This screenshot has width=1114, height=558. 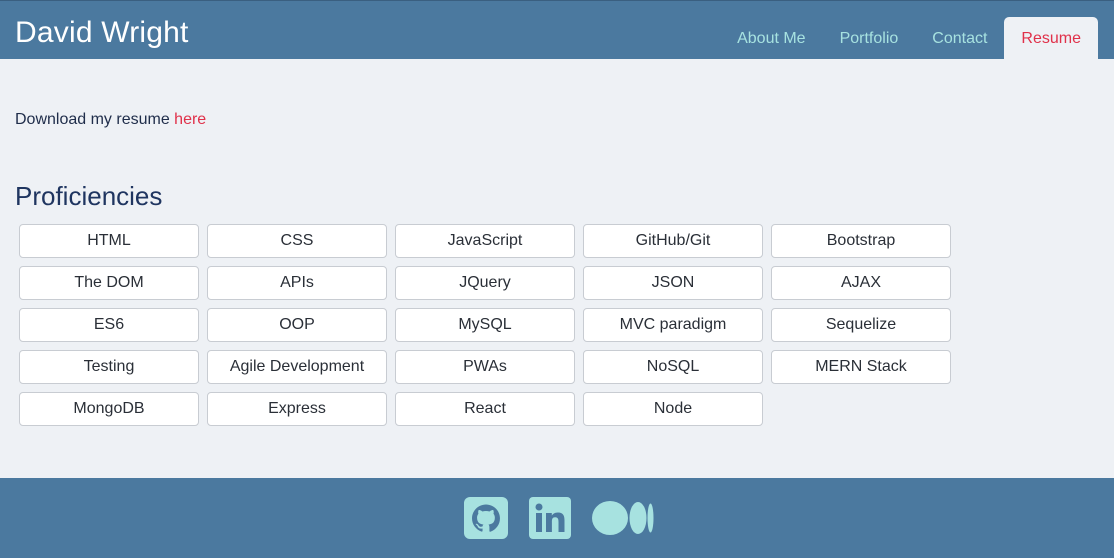 What do you see at coordinates (673, 241) in the screenshot?
I see `skill-chip: GitHub/Git` at bounding box center [673, 241].